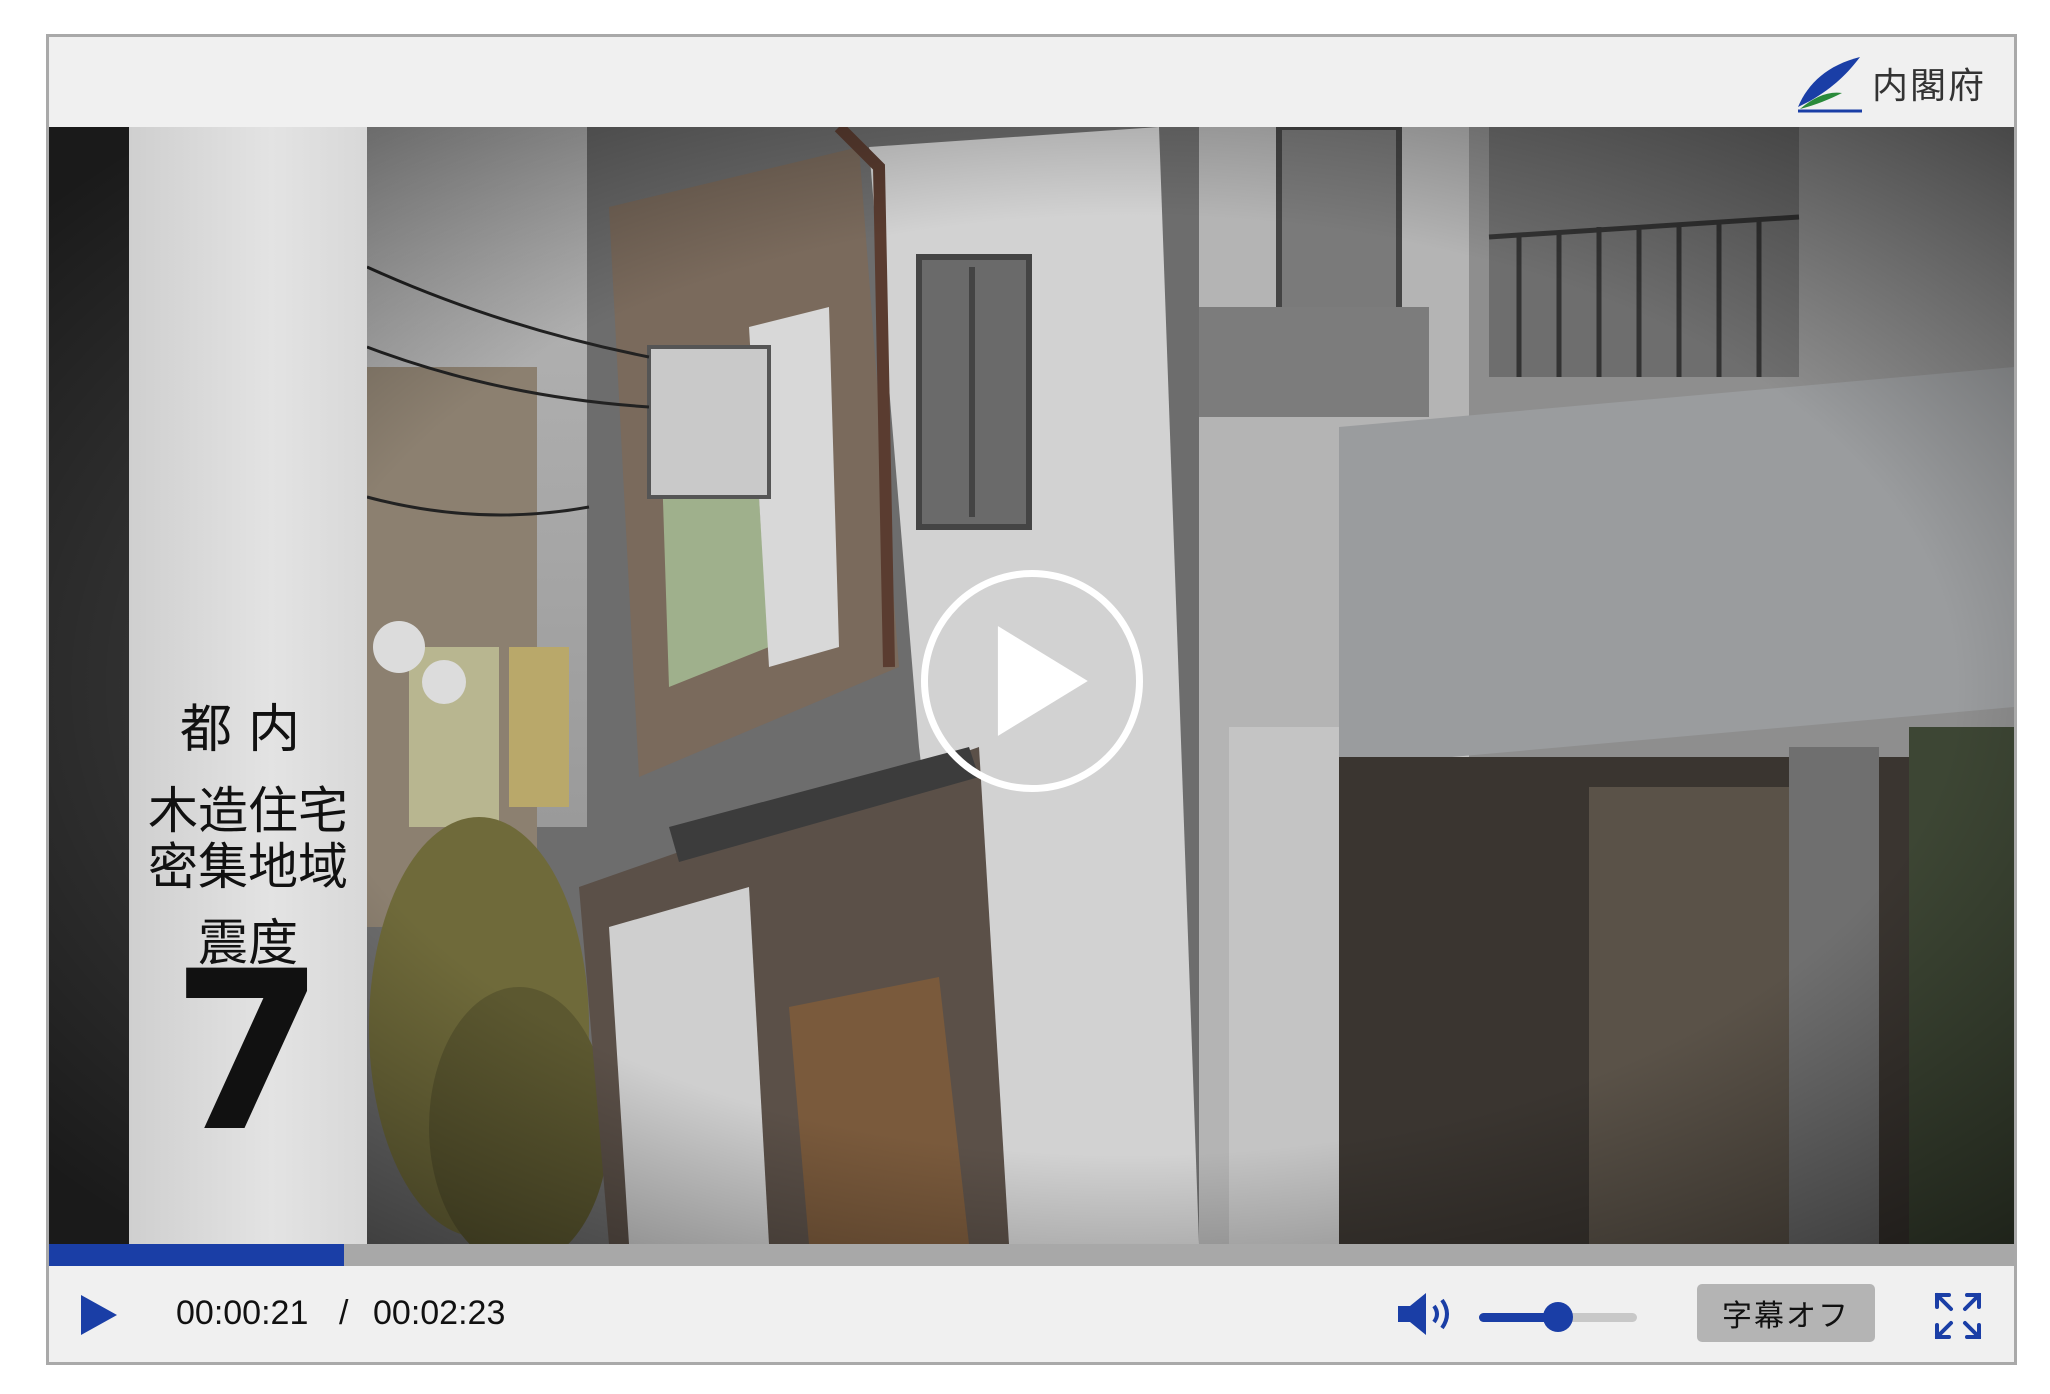 Image resolution: width=2050 pixels, height=1394 pixels. What do you see at coordinates (248, 867) in the screenshot?
I see `caption-line-missyu: 密集地域` at bounding box center [248, 867].